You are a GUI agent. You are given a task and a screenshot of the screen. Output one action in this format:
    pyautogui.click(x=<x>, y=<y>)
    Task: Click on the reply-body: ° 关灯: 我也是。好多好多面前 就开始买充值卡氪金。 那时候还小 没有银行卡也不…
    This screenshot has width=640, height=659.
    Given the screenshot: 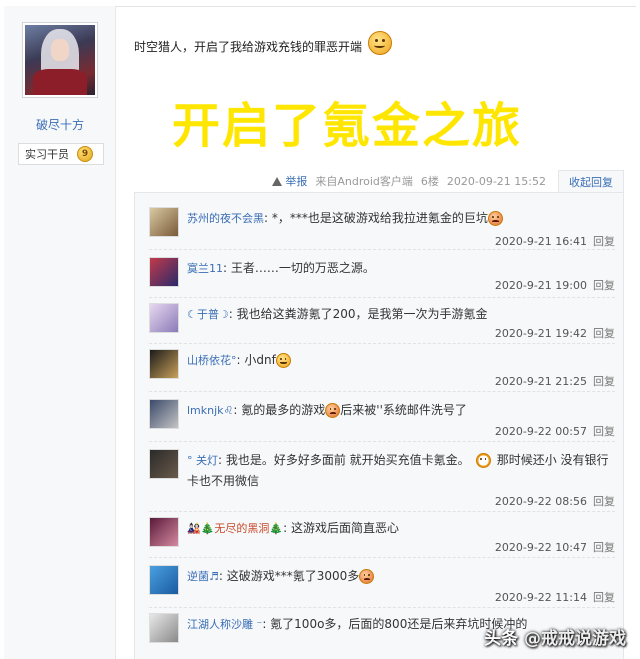 What is the action you would take?
    pyautogui.click(x=401, y=470)
    